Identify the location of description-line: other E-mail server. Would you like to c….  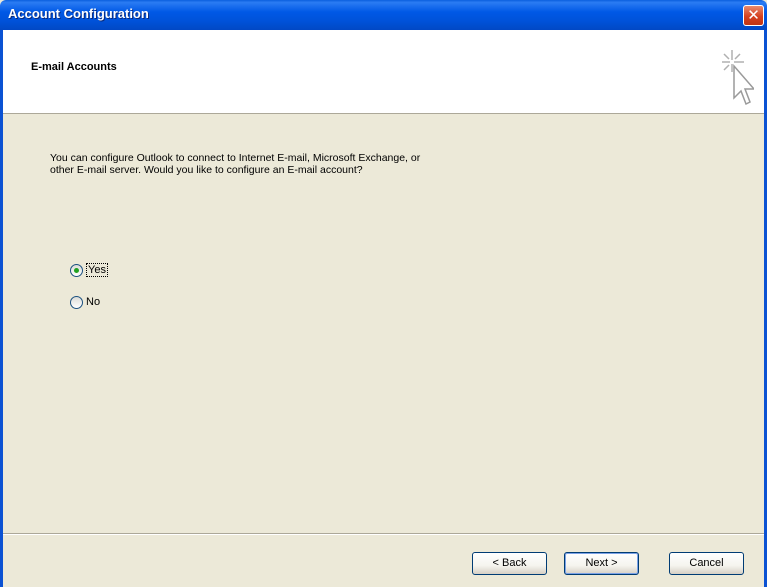
(206, 170).